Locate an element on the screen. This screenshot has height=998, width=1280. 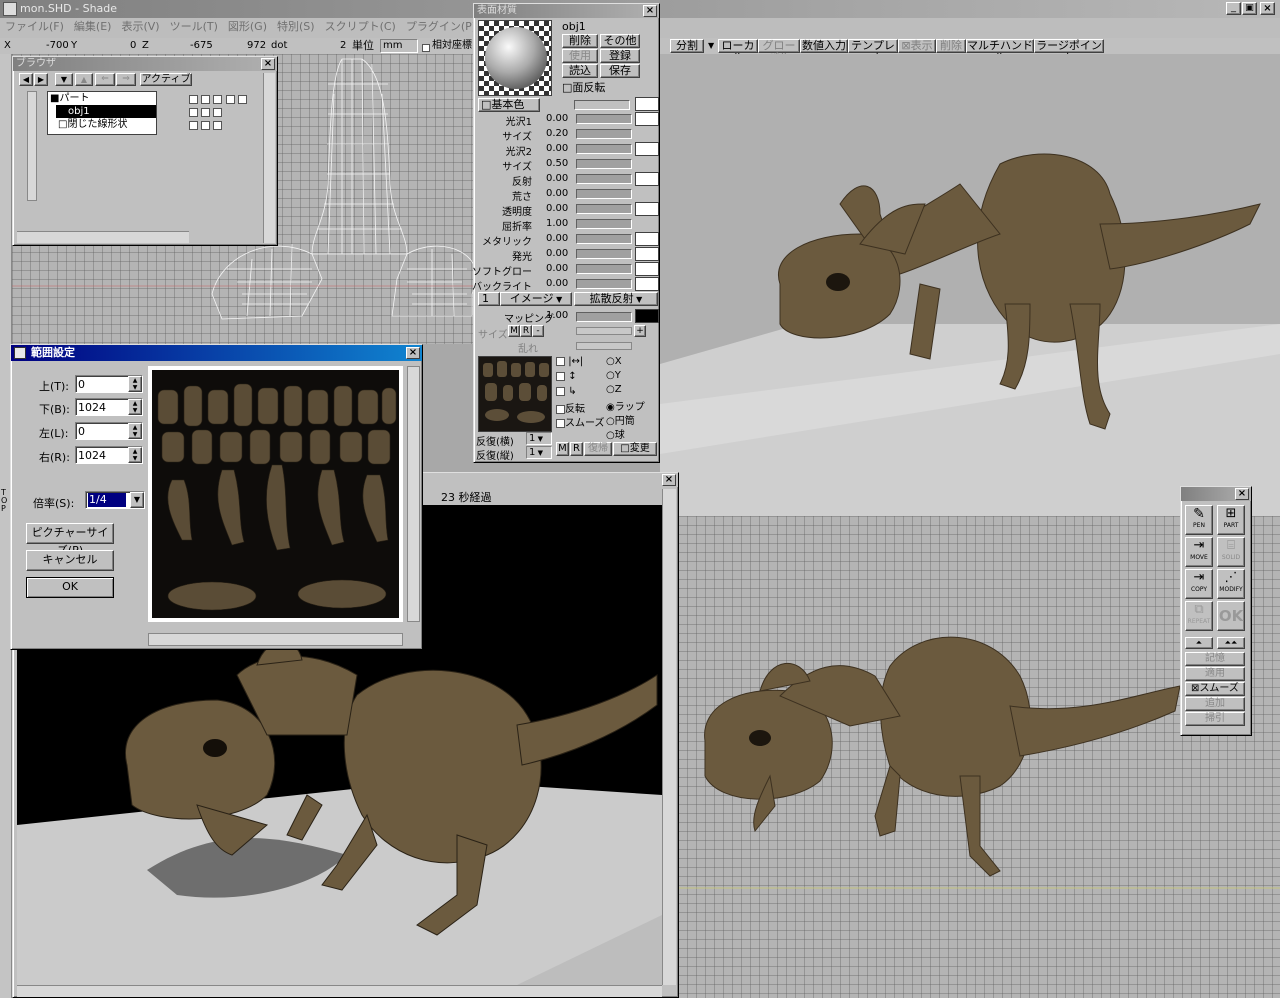
menu-edit: 編集(E) is located at coordinates (93, 27).